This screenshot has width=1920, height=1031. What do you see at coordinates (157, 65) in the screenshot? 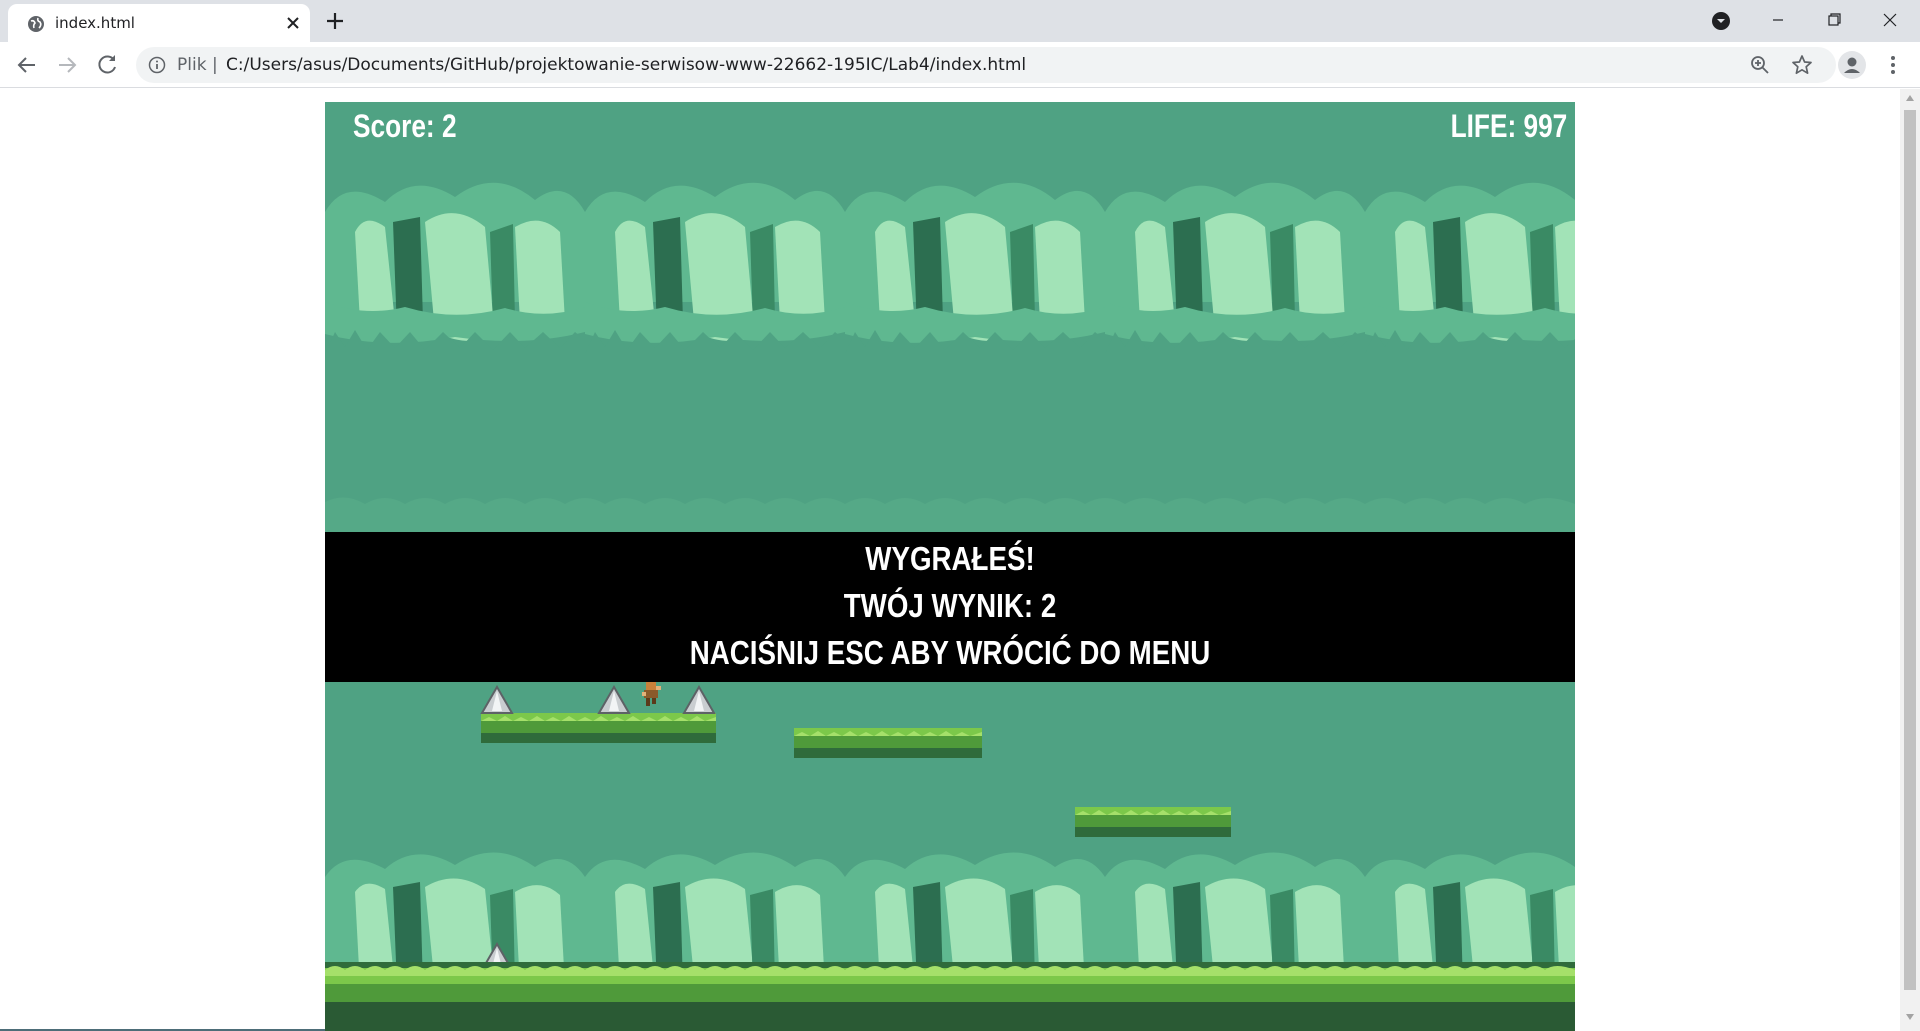
I see `info-icon` at bounding box center [157, 65].